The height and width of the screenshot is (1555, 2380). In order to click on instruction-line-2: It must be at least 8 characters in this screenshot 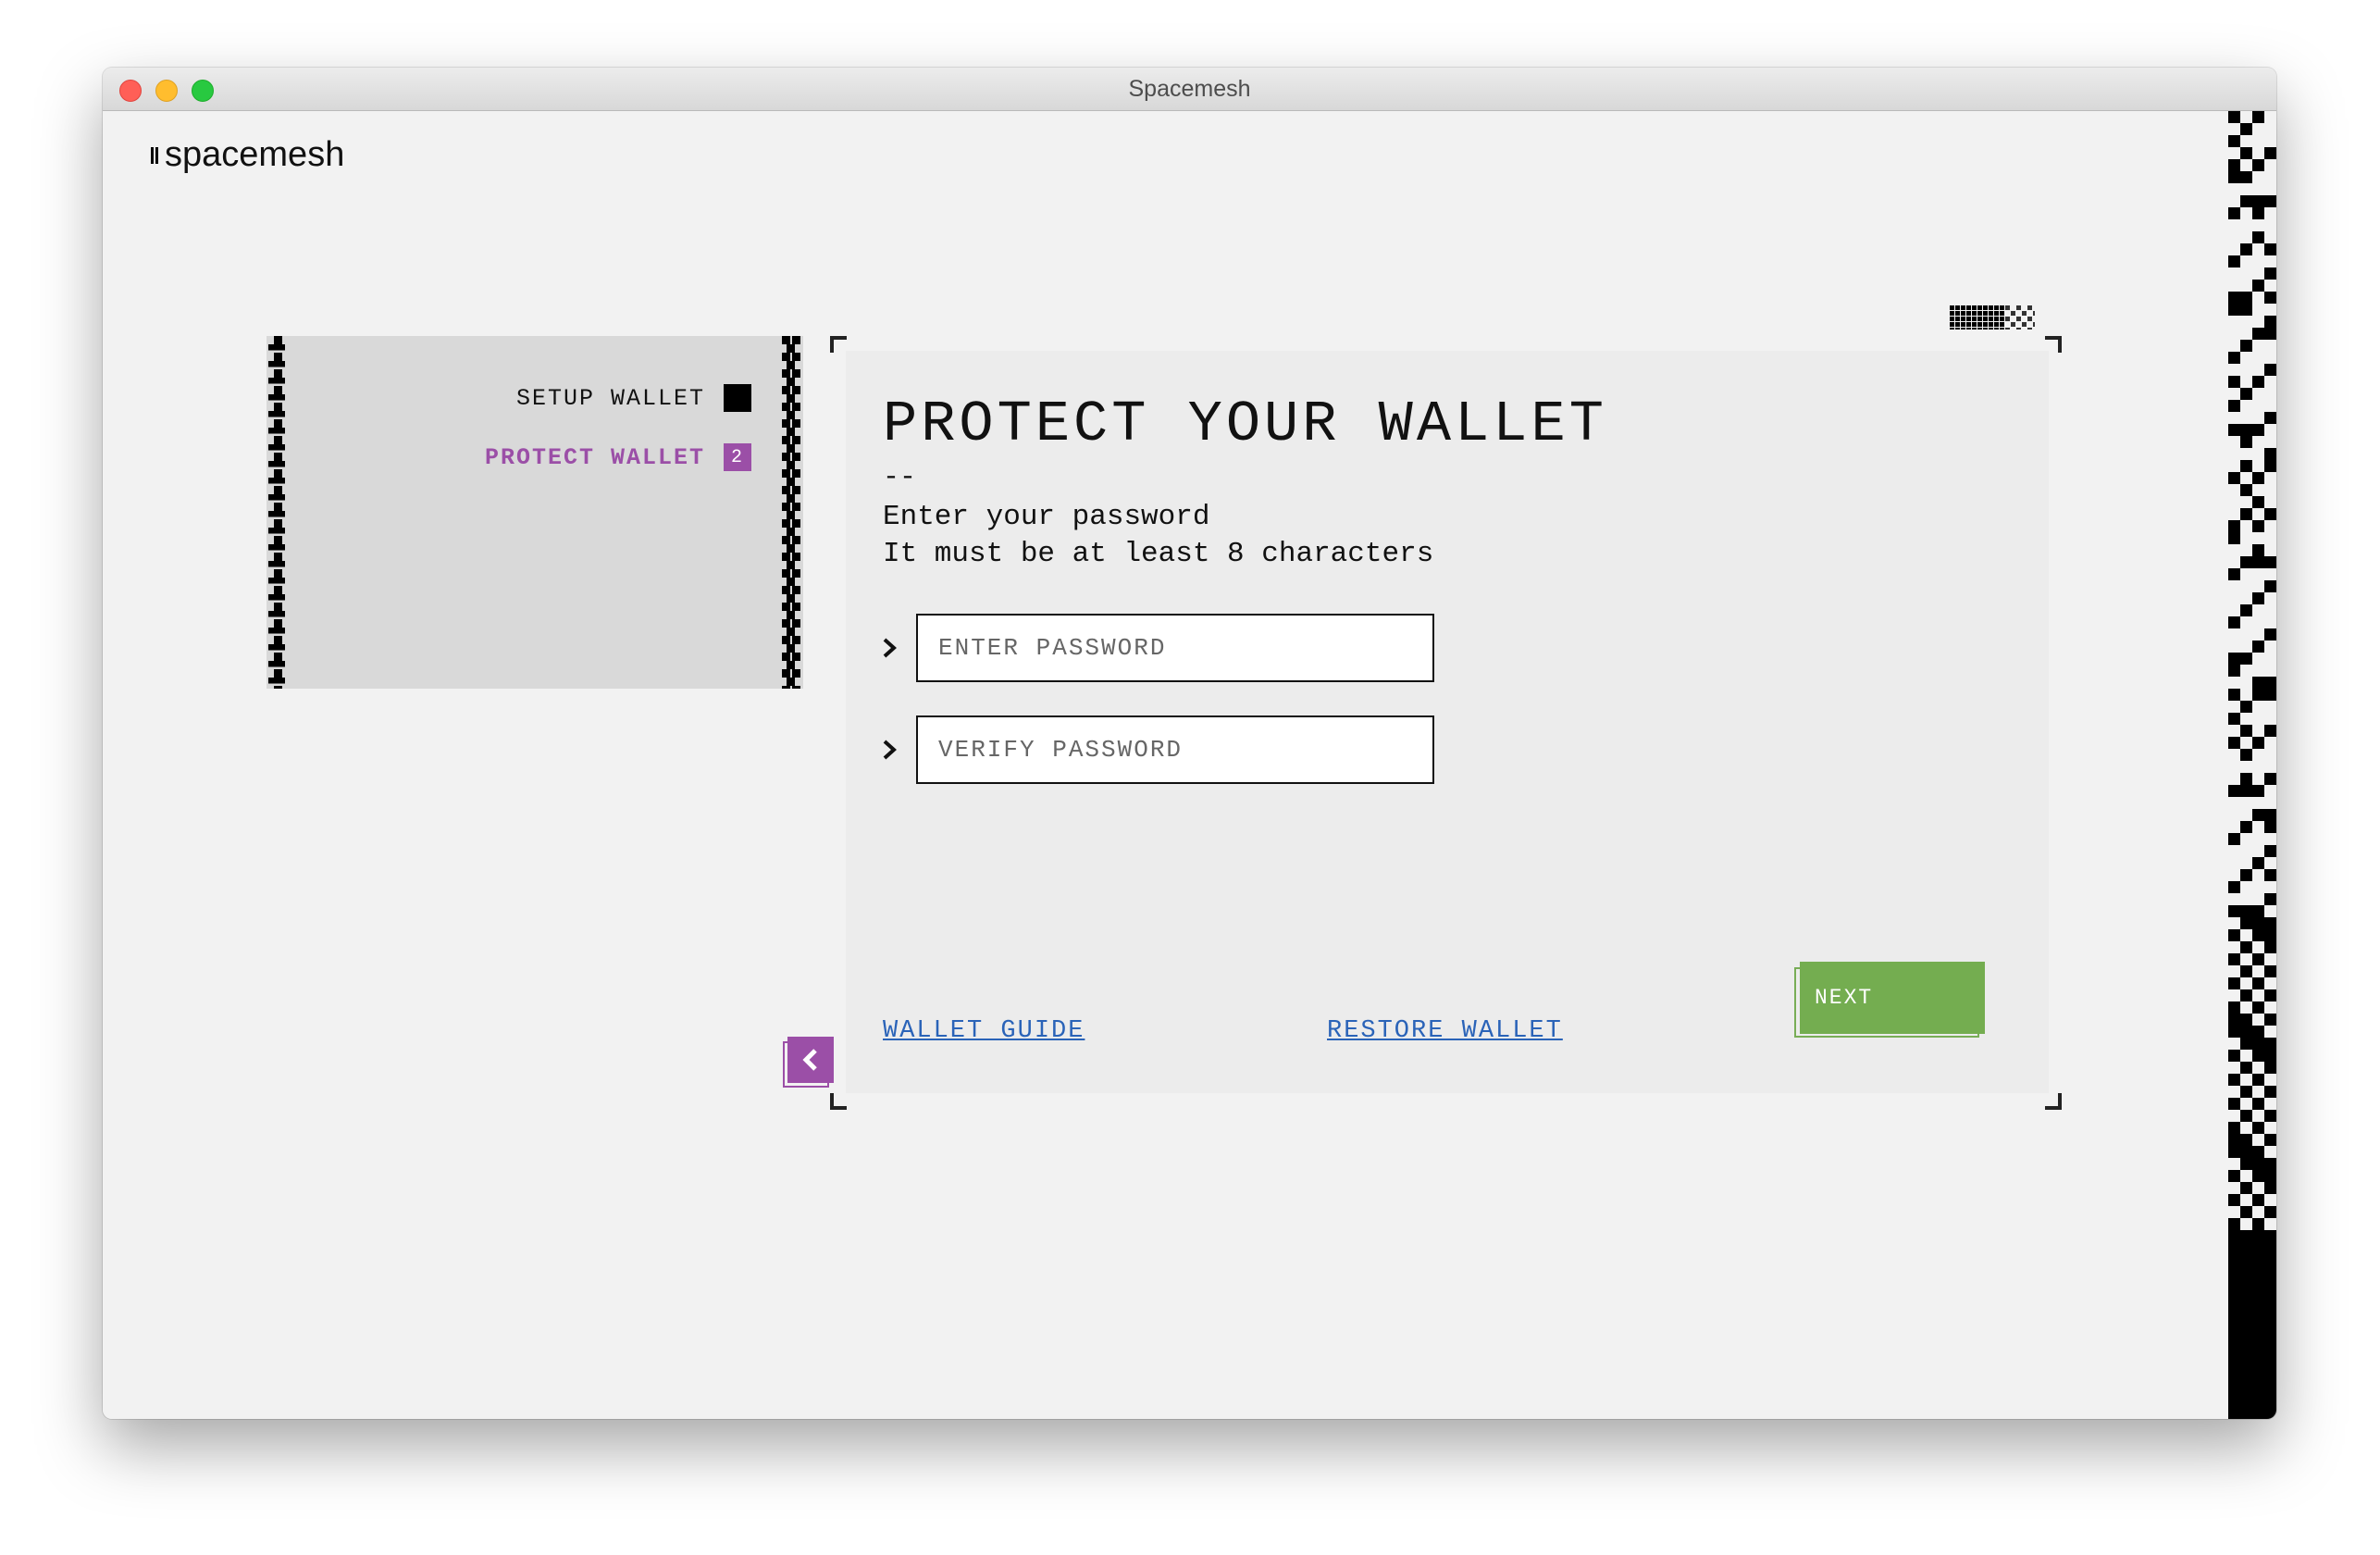, I will do `click(1158, 554)`.